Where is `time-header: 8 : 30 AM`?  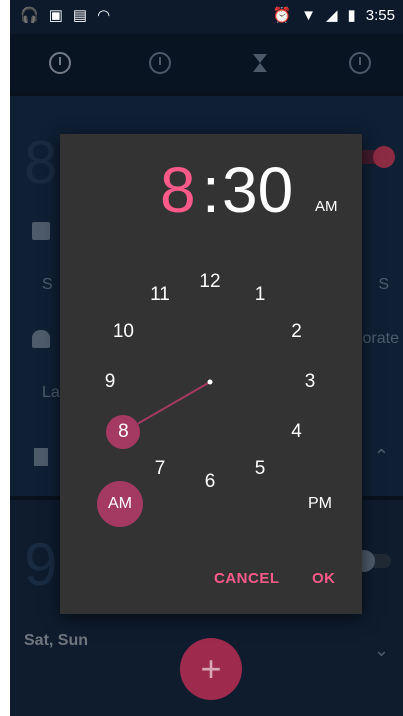
time-header: 8 : 30 AM is located at coordinates (211, 190).